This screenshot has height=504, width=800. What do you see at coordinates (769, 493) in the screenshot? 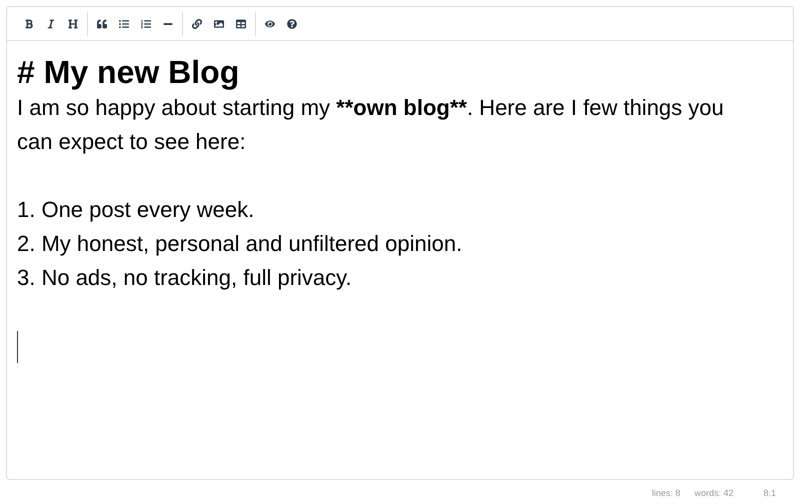
I see `cursor-position: 8:1` at bounding box center [769, 493].